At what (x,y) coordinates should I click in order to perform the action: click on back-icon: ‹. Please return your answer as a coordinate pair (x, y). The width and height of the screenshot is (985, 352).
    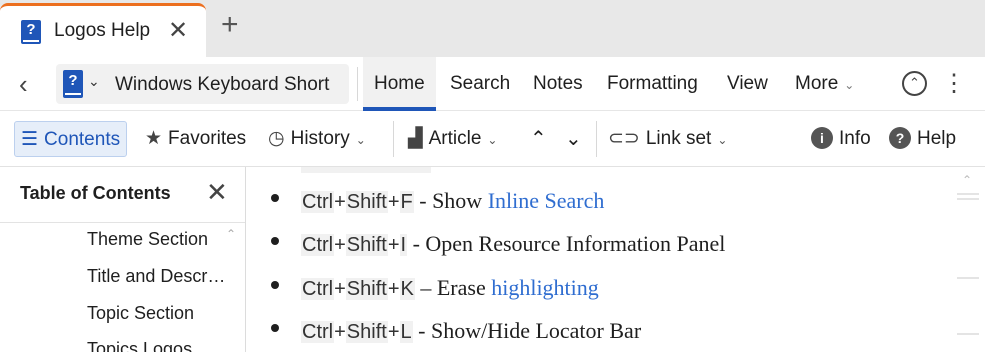
    Looking at the image, I should click on (23, 84).